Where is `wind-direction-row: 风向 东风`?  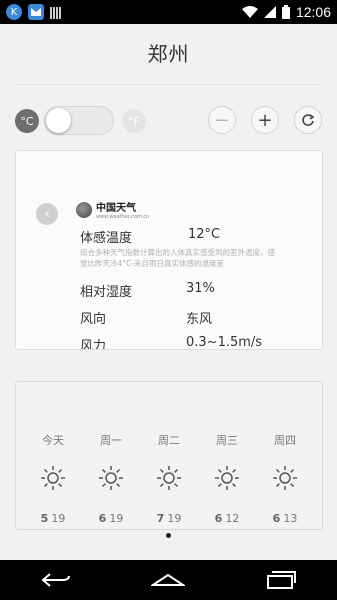
wind-direction-row: 风向 东风 is located at coordinates (146, 317).